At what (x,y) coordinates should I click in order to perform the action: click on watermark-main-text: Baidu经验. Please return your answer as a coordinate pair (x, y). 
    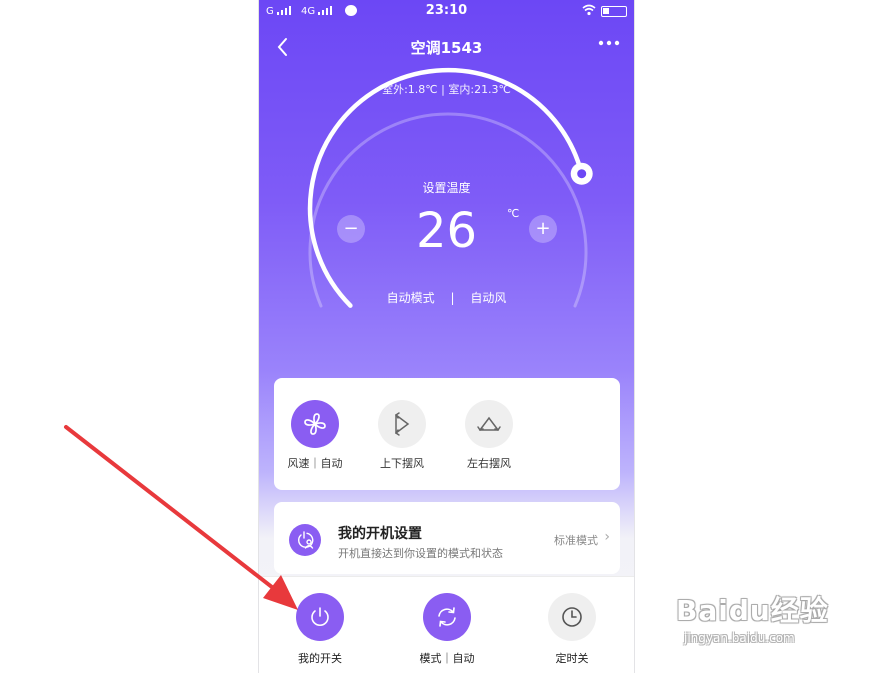
    Looking at the image, I should click on (752, 610).